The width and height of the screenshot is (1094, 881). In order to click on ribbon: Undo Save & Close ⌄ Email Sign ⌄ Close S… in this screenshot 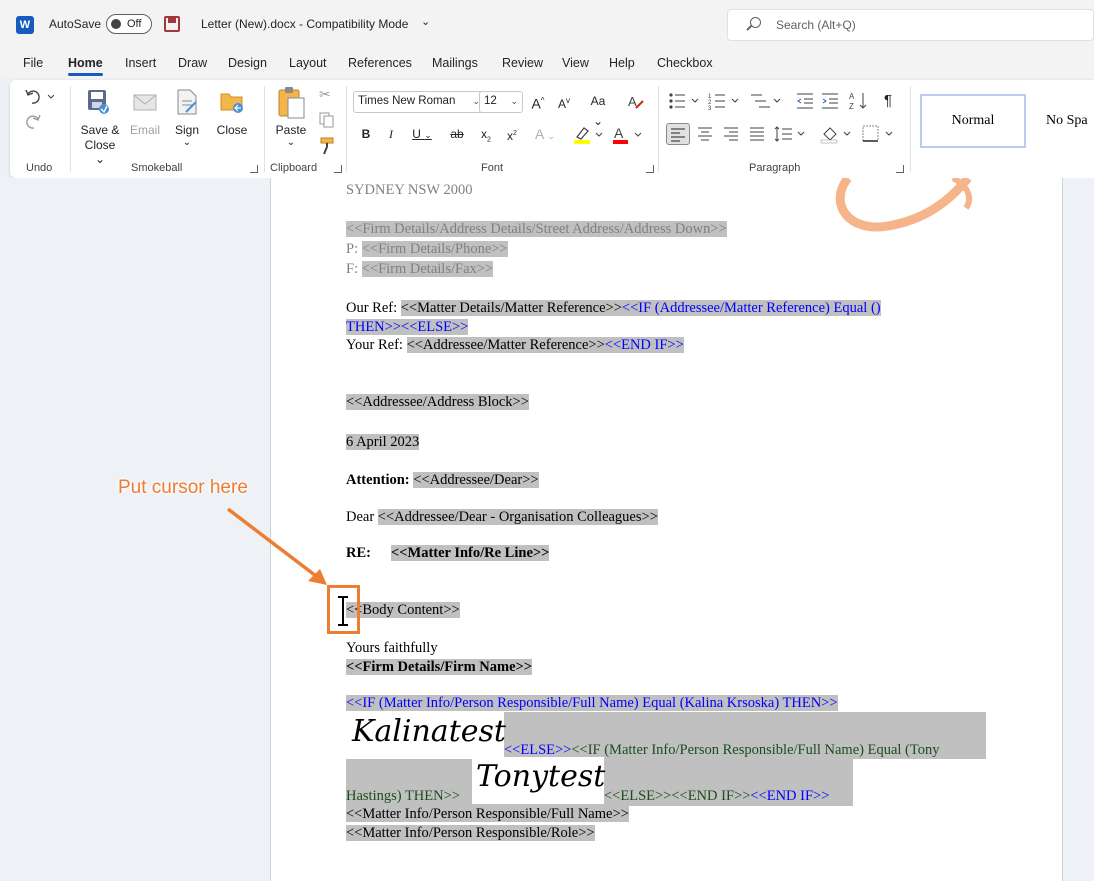, I will do `click(552, 129)`.